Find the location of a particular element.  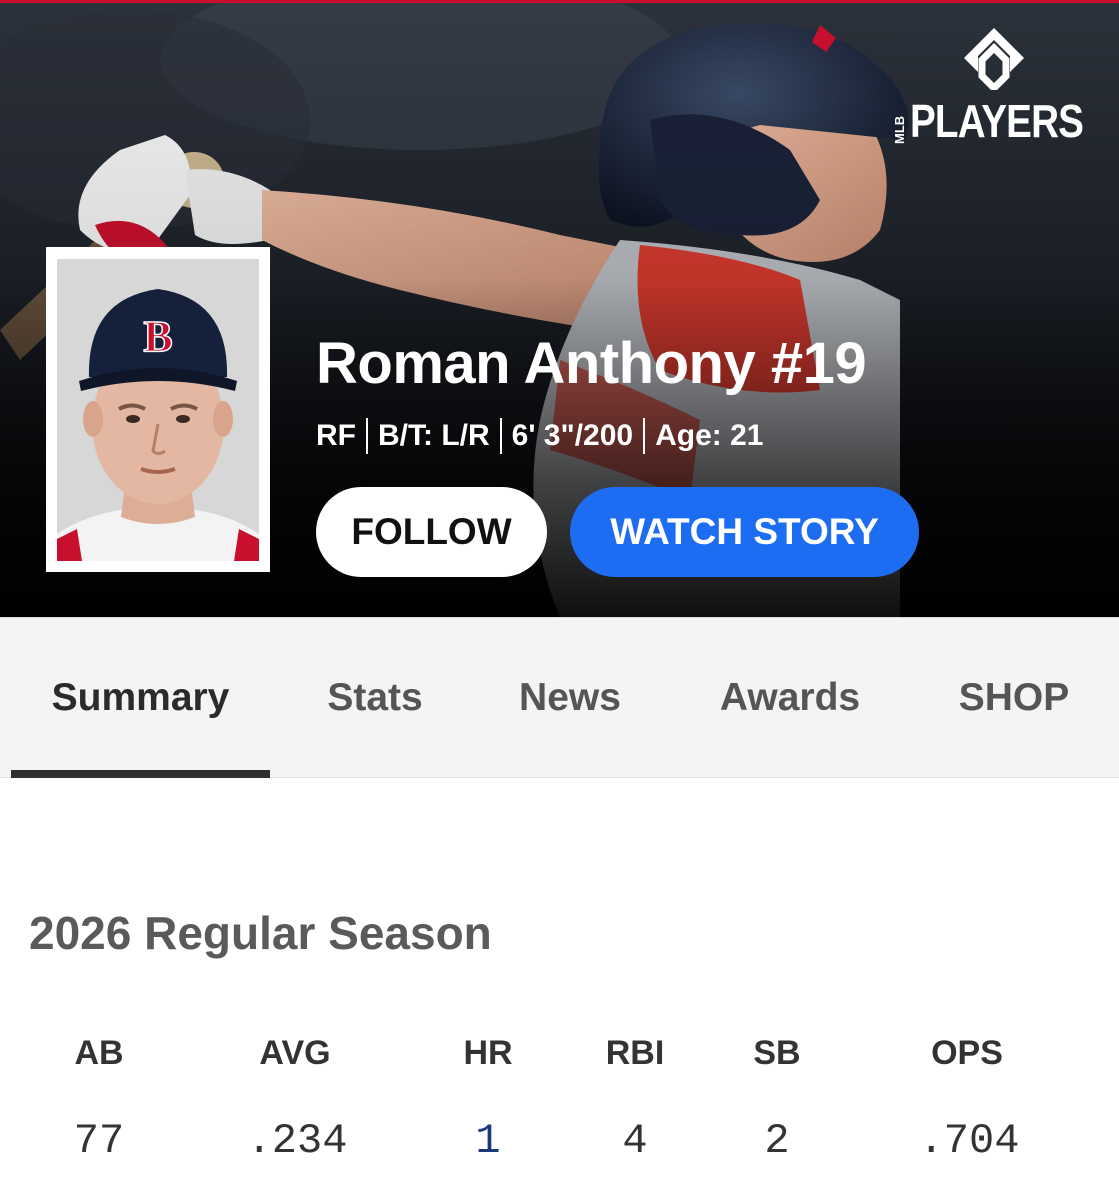

tab-stats: Stats is located at coordinates (375, 698).